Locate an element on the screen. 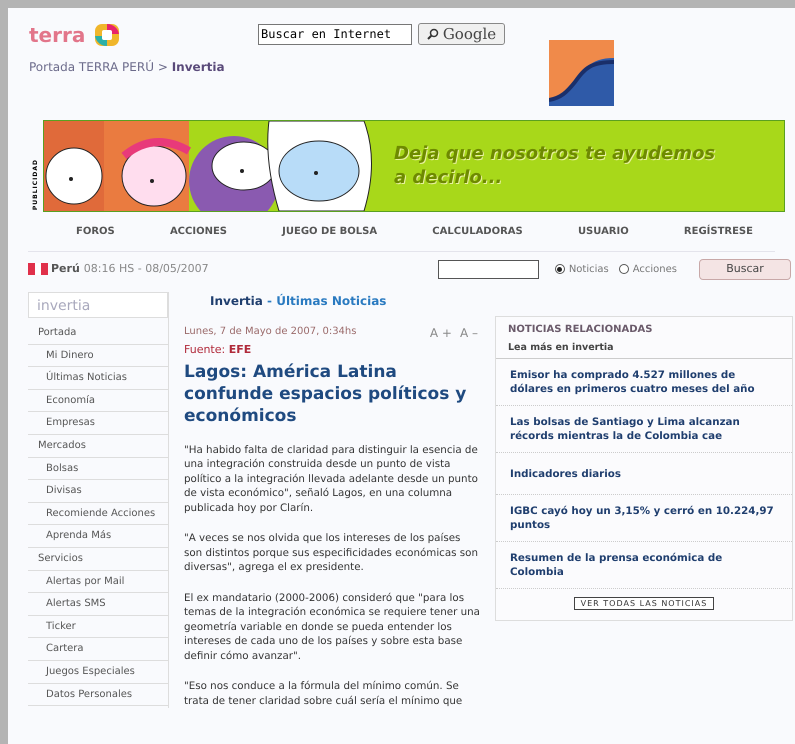 The image size is (795, 744). radio-label: Acciones is located at coordinates (654, 269).